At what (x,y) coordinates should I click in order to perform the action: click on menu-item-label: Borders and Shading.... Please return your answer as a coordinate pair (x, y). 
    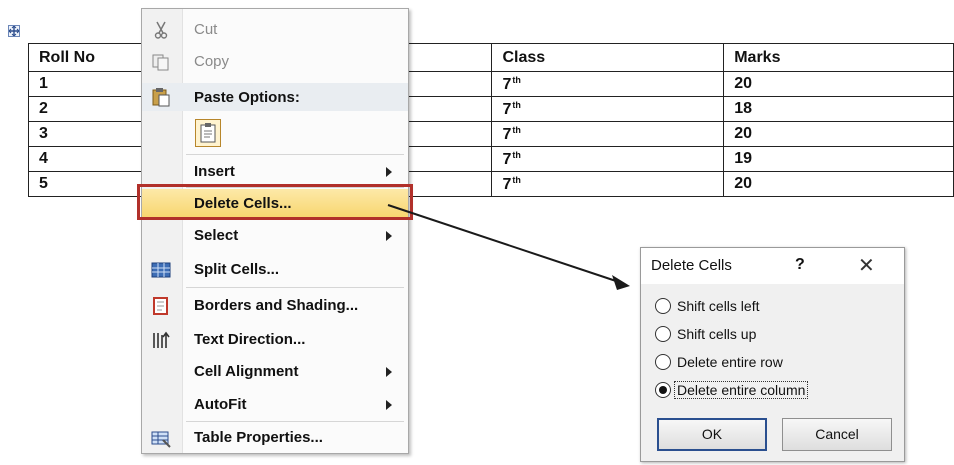
    Looking at the image, I should click on (276, 305).